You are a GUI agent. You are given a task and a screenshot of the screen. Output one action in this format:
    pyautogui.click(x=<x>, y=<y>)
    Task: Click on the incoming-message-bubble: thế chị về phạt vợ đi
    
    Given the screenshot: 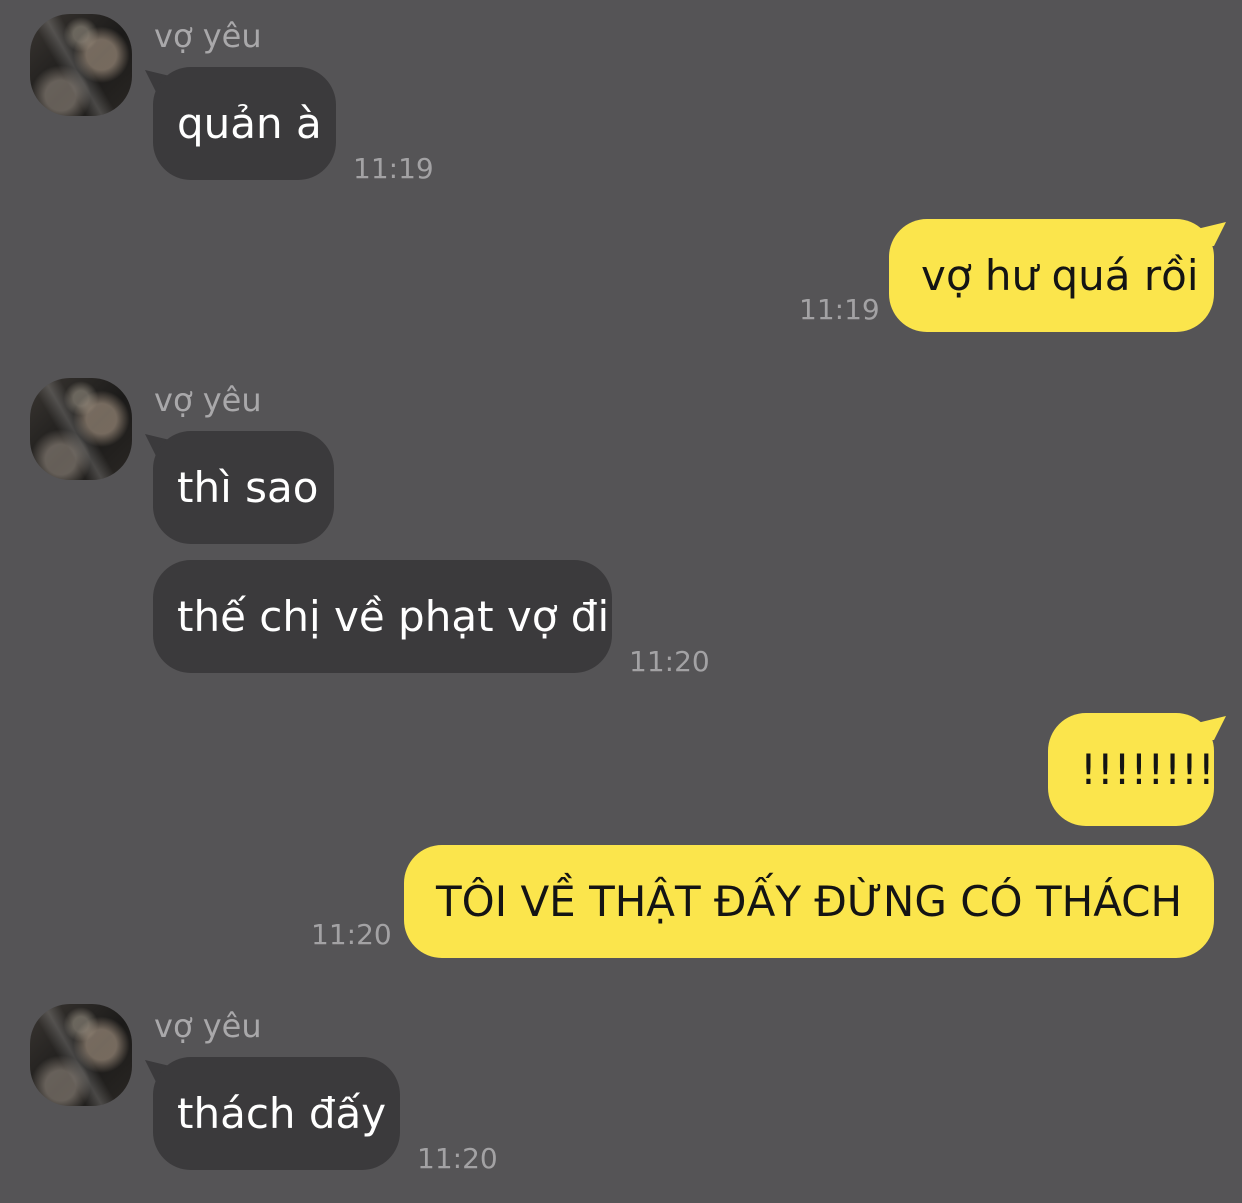 What is the action you would take?
    pyautogui.click(x=382, y=616)
    